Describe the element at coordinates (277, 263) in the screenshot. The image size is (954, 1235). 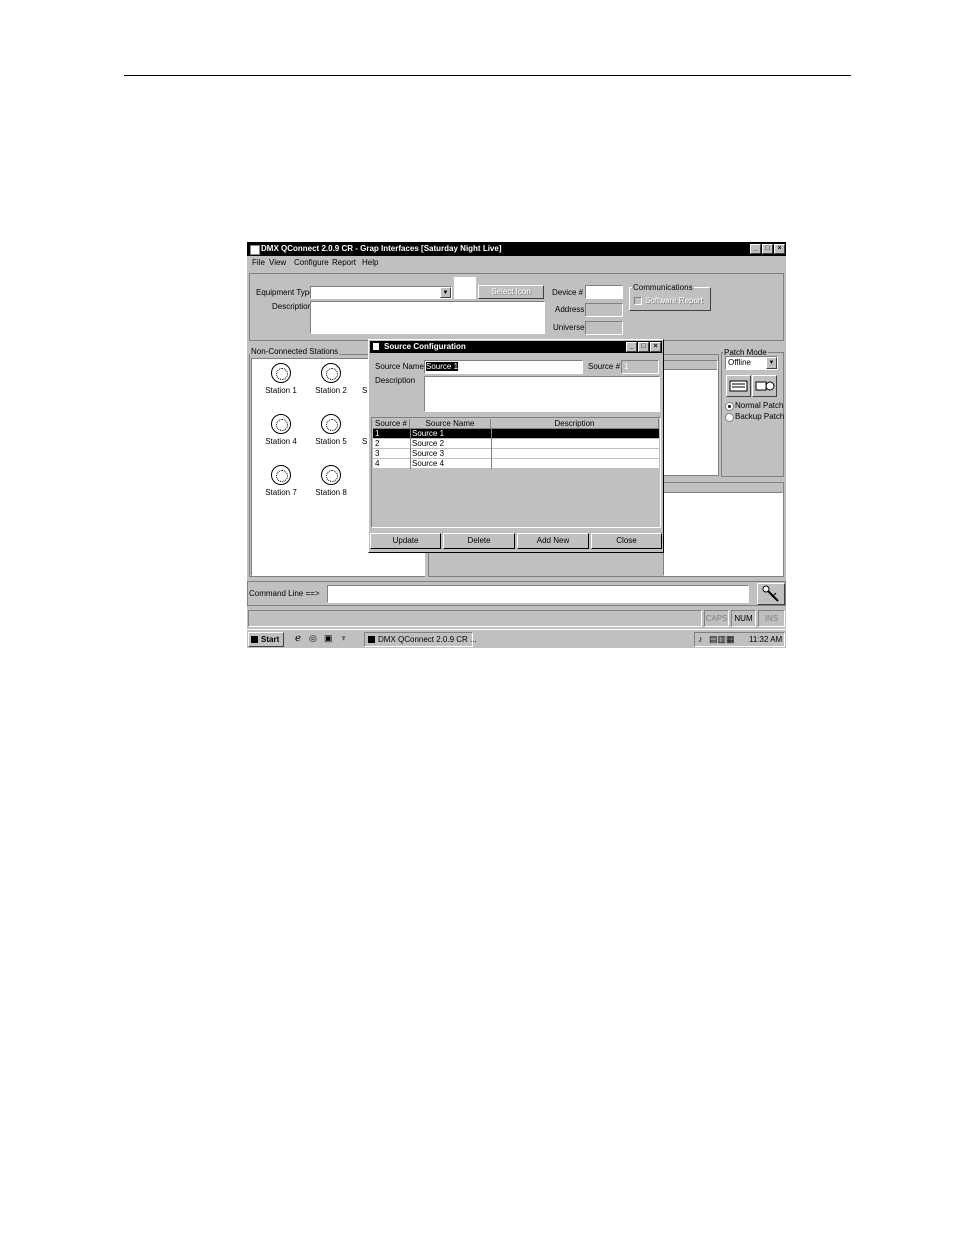
I see `menu-view: View` at that location.